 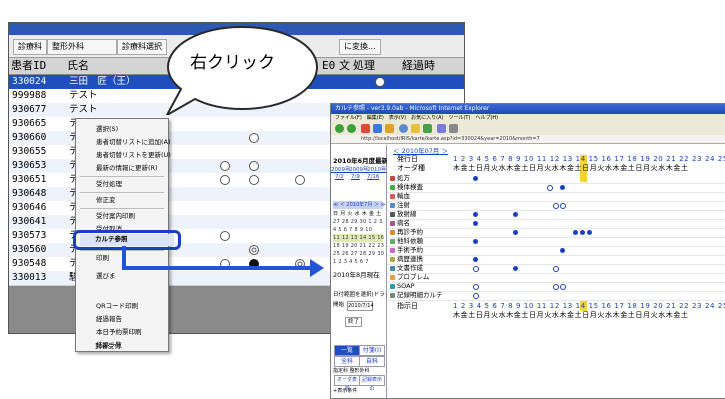 I want to click on prescription-icon, so click(x=392, y=178).